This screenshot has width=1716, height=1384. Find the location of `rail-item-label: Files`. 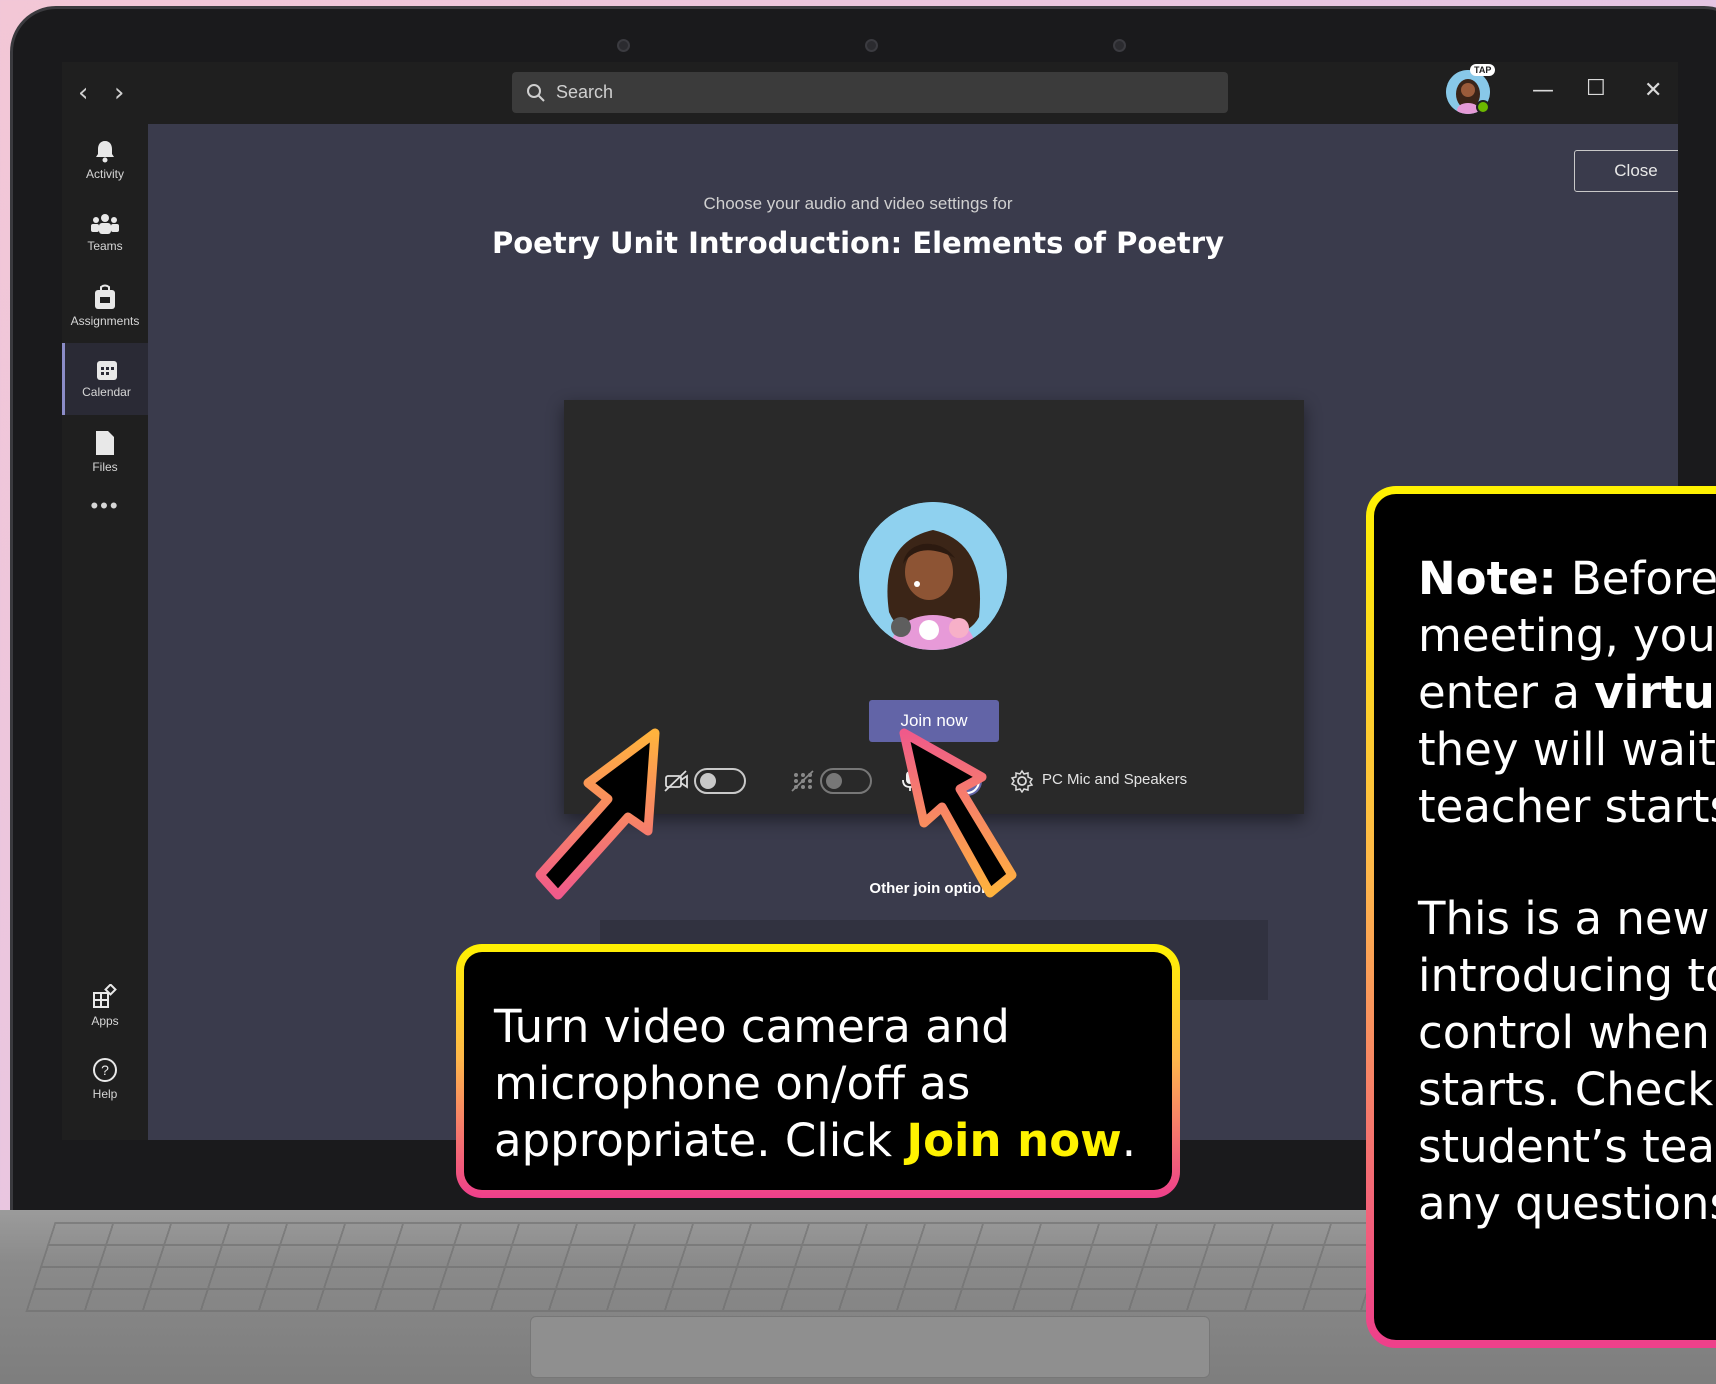

rail-item-label: Files is located at coordinates (105, 467).